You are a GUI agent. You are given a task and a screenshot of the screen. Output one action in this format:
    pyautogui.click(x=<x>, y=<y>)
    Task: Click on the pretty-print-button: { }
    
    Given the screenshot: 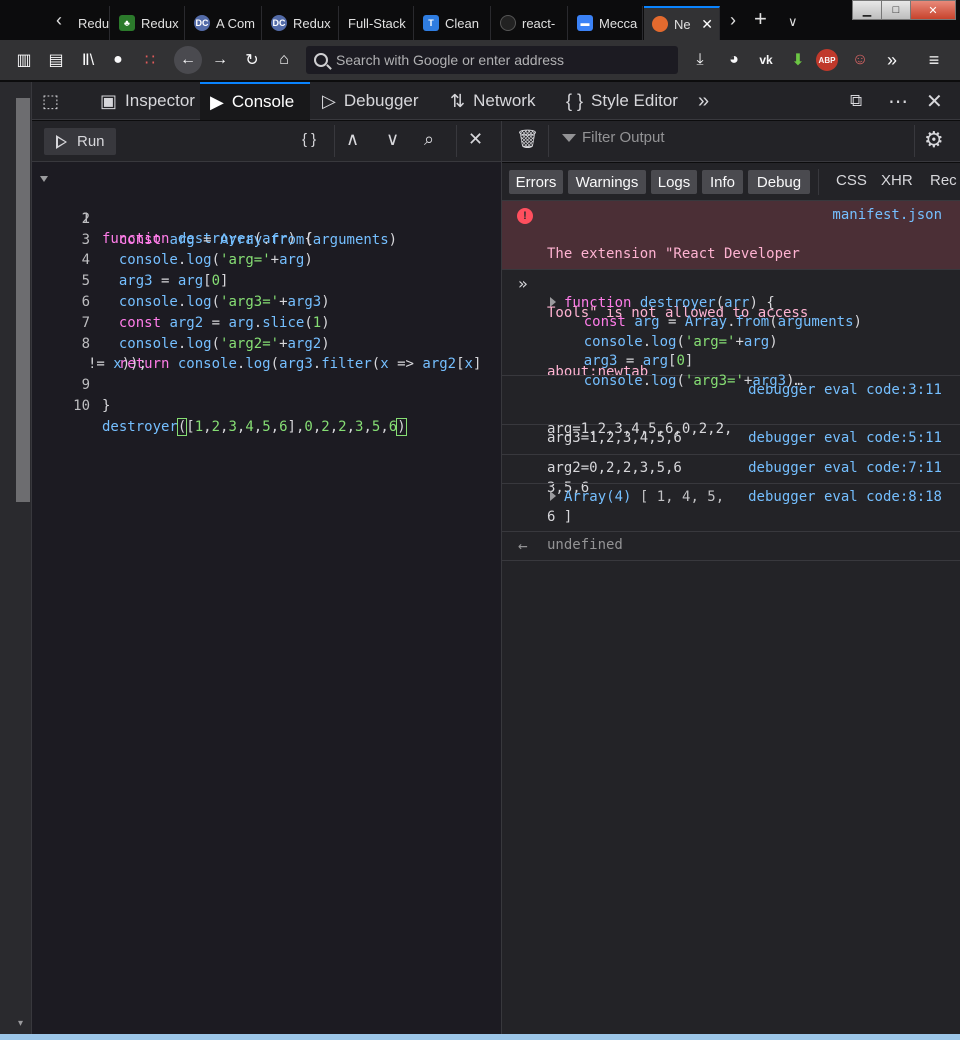 What is the action you would take?
    pyautogui.click(x=309, y=139)
    